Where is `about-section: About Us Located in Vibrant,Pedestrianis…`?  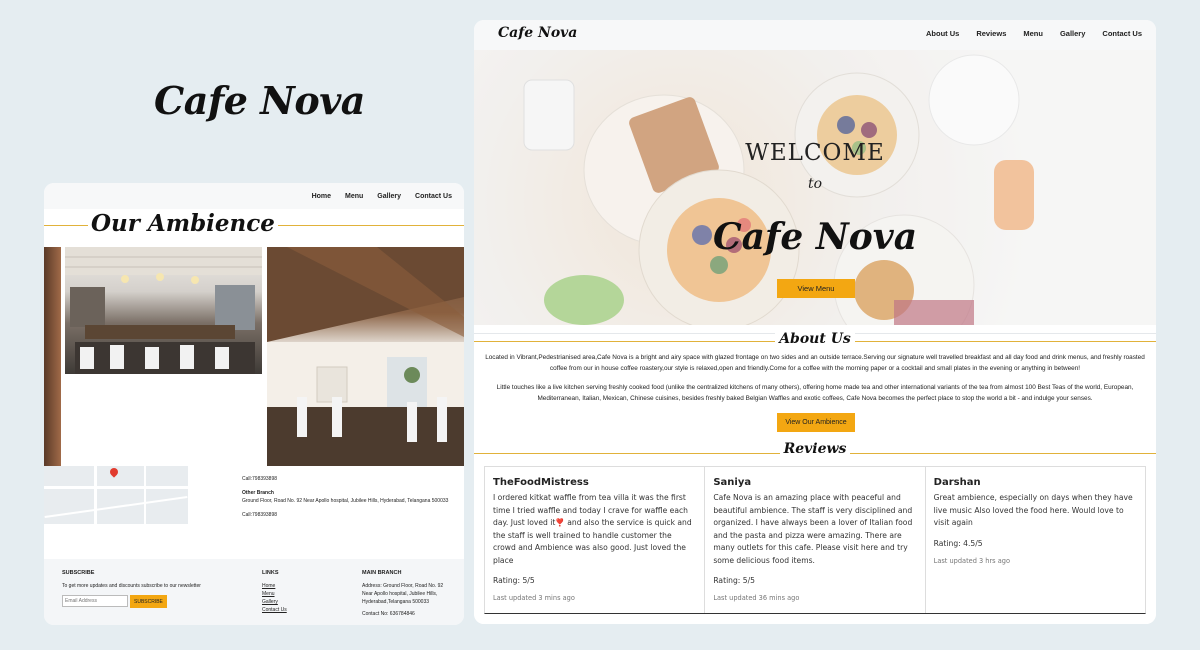
about-section: About Us Located in Vibrant,Pedestrianis… is located at coordinates (815, 392).